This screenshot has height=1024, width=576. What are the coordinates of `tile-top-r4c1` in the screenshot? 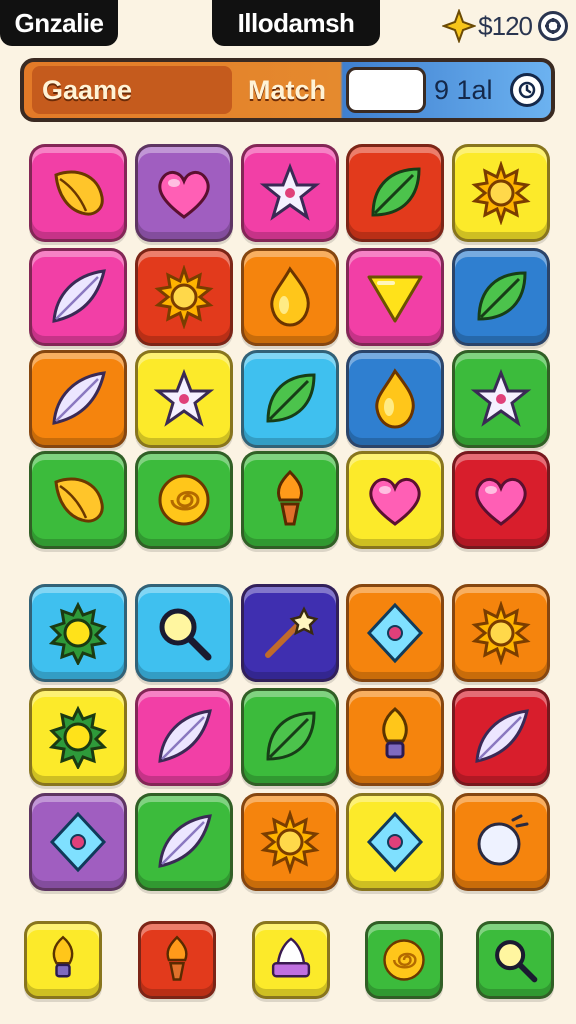 It's located at (78, 500).